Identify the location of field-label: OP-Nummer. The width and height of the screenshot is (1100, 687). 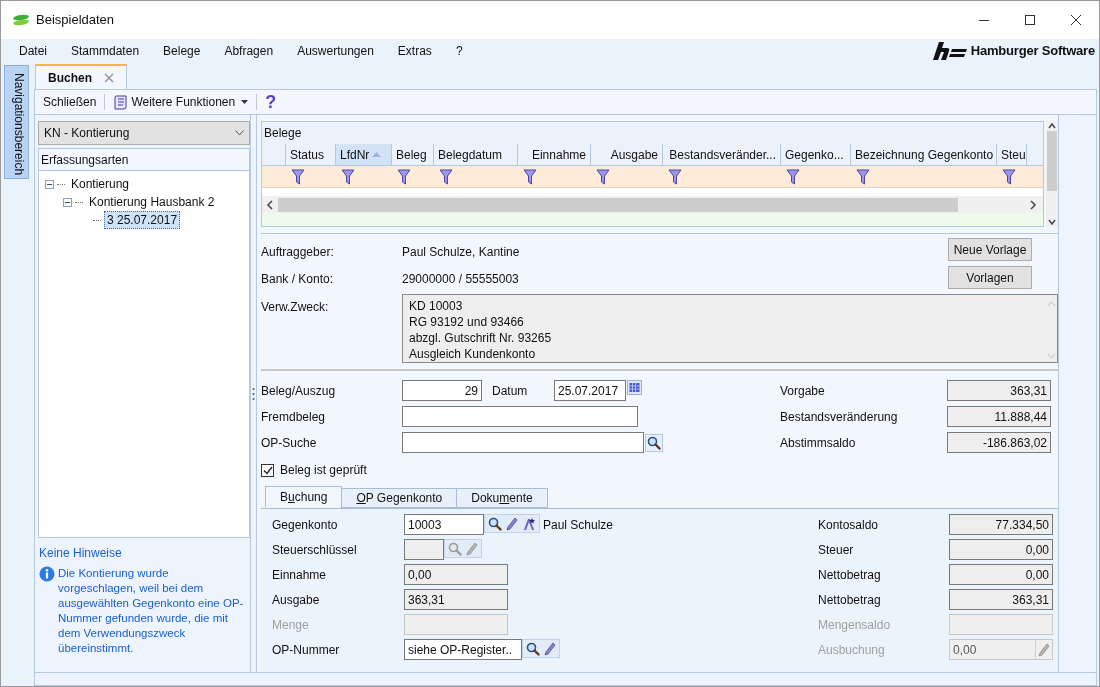
(306, 650).